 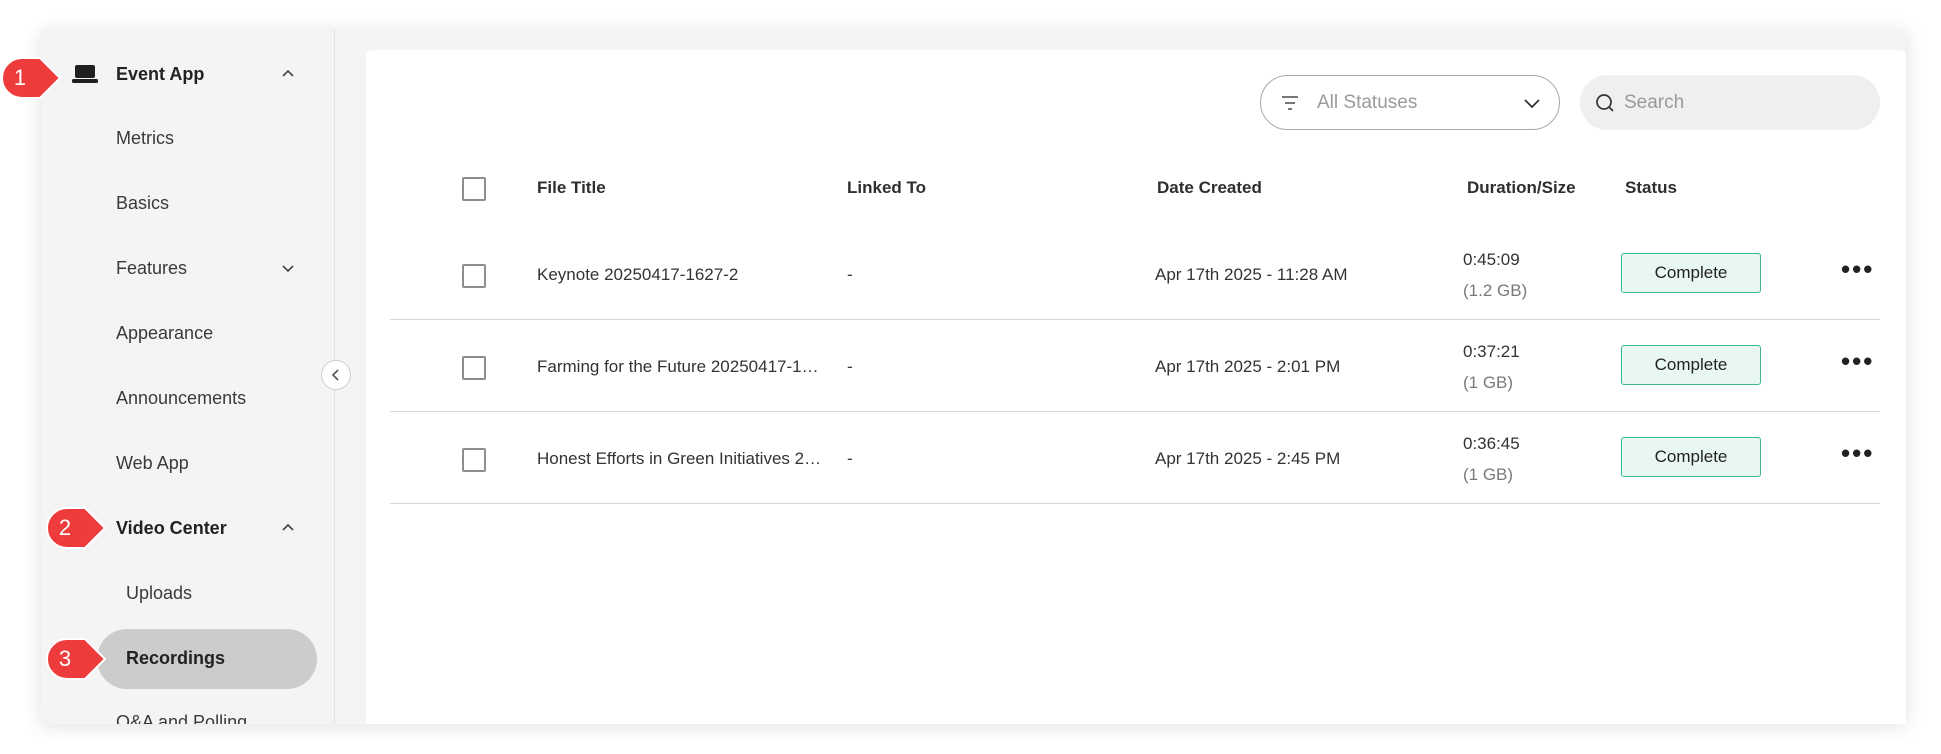 What do you see at coordinates (1367, 102) in the screenshot?
I see `status-filter-value: All Statuses` at bounding box center [1367, 102].